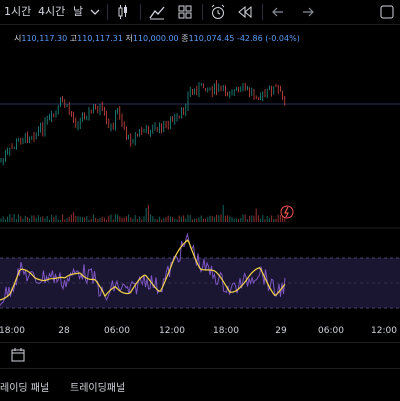 This screenshot has height=401, width=400. What do you see at coordinates (64, 331) in the screenshot?
I see `time-label: 28` at bounding box center [64, 331].